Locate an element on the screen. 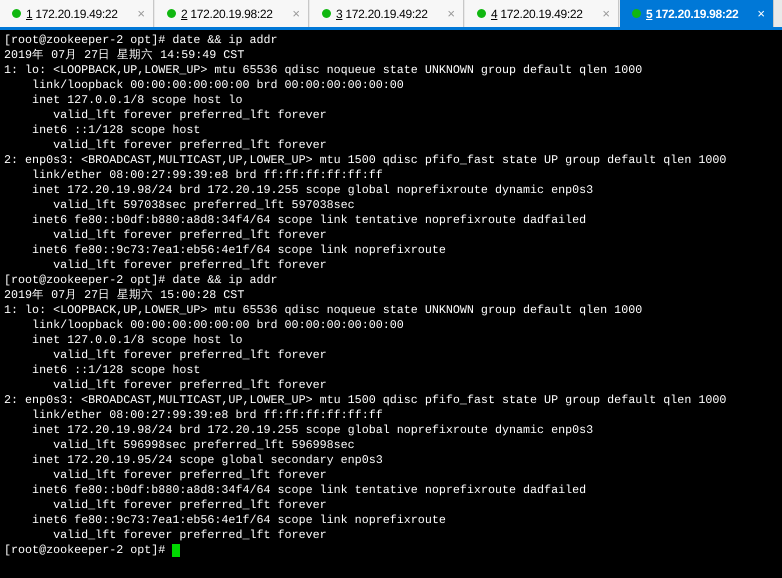  terminal-line: 2019年 07月 27日 星期六 14:59:49 CST is located at coordinates (124, 55).